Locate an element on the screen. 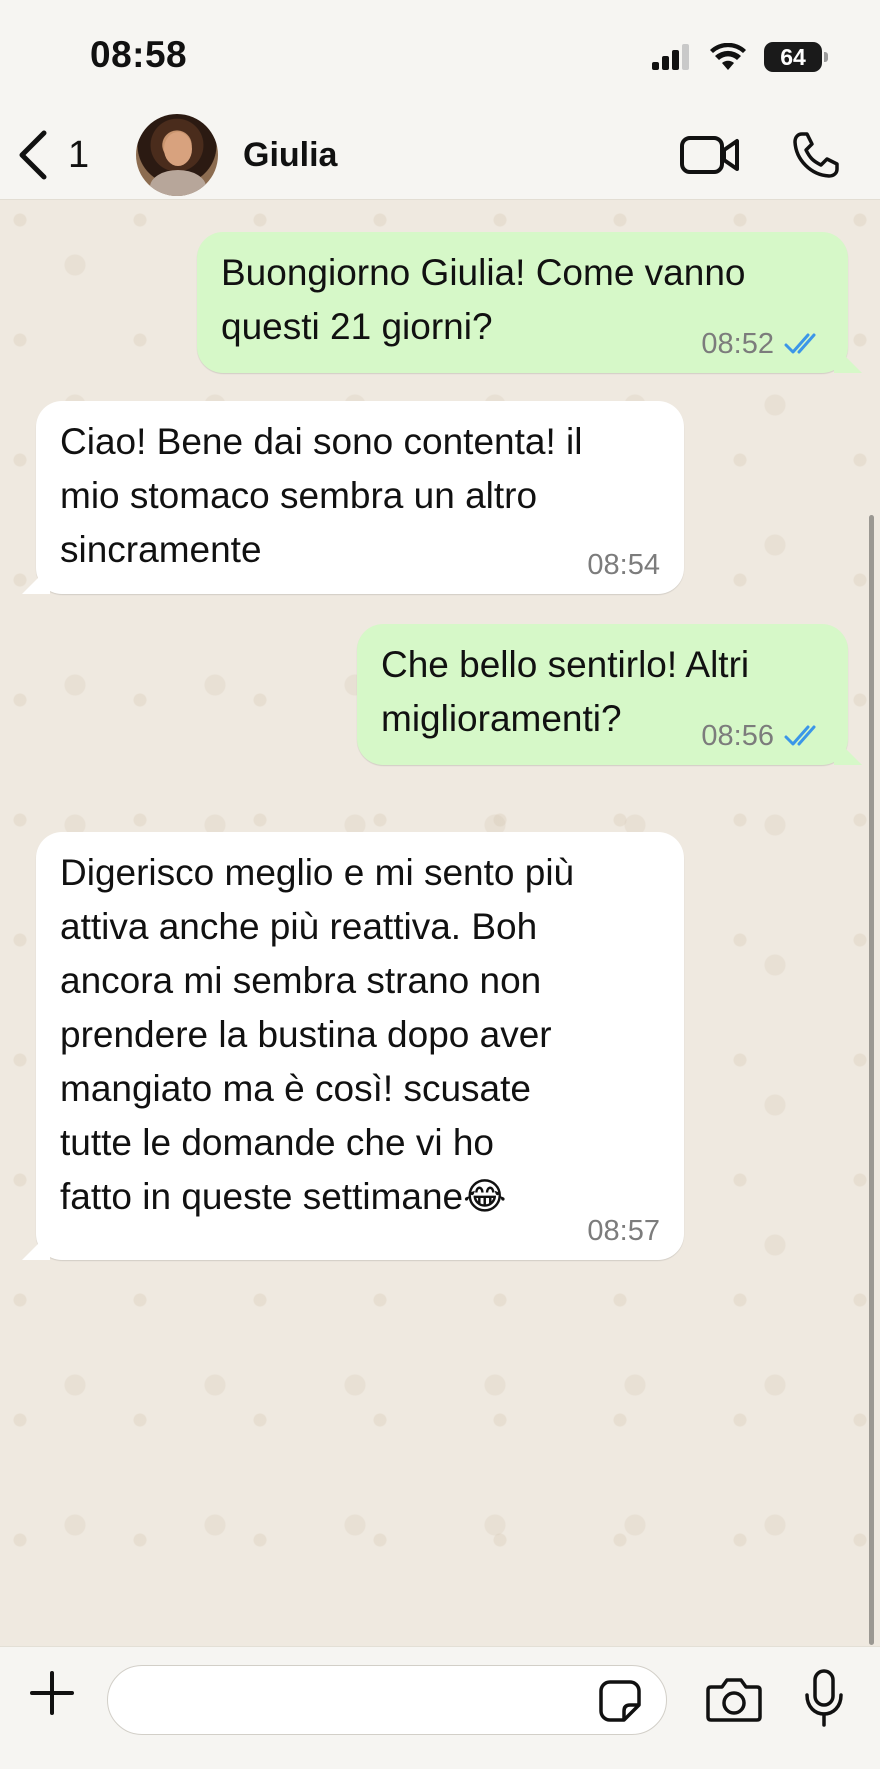  status-icons: 64 is located at coordinates (740, 57).